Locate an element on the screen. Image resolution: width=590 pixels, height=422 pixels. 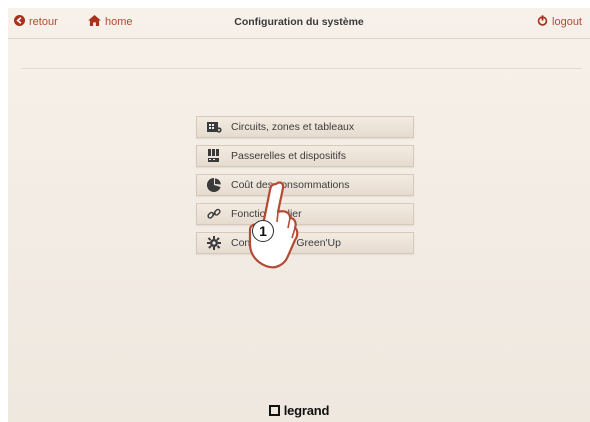
menu-label: Circuits, zones et tableaux is located at coordinates (293, 127).